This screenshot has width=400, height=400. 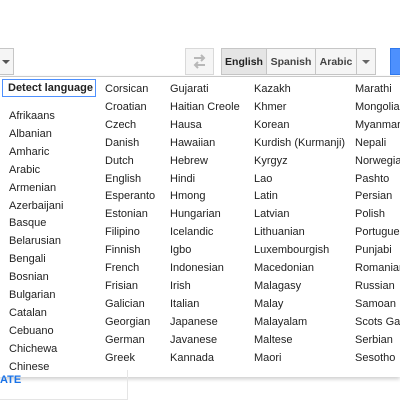 What do you see at coordinates (273, 340) in the screenshot?
I see `language-option: Maltese` at bounding box center [273, 340].